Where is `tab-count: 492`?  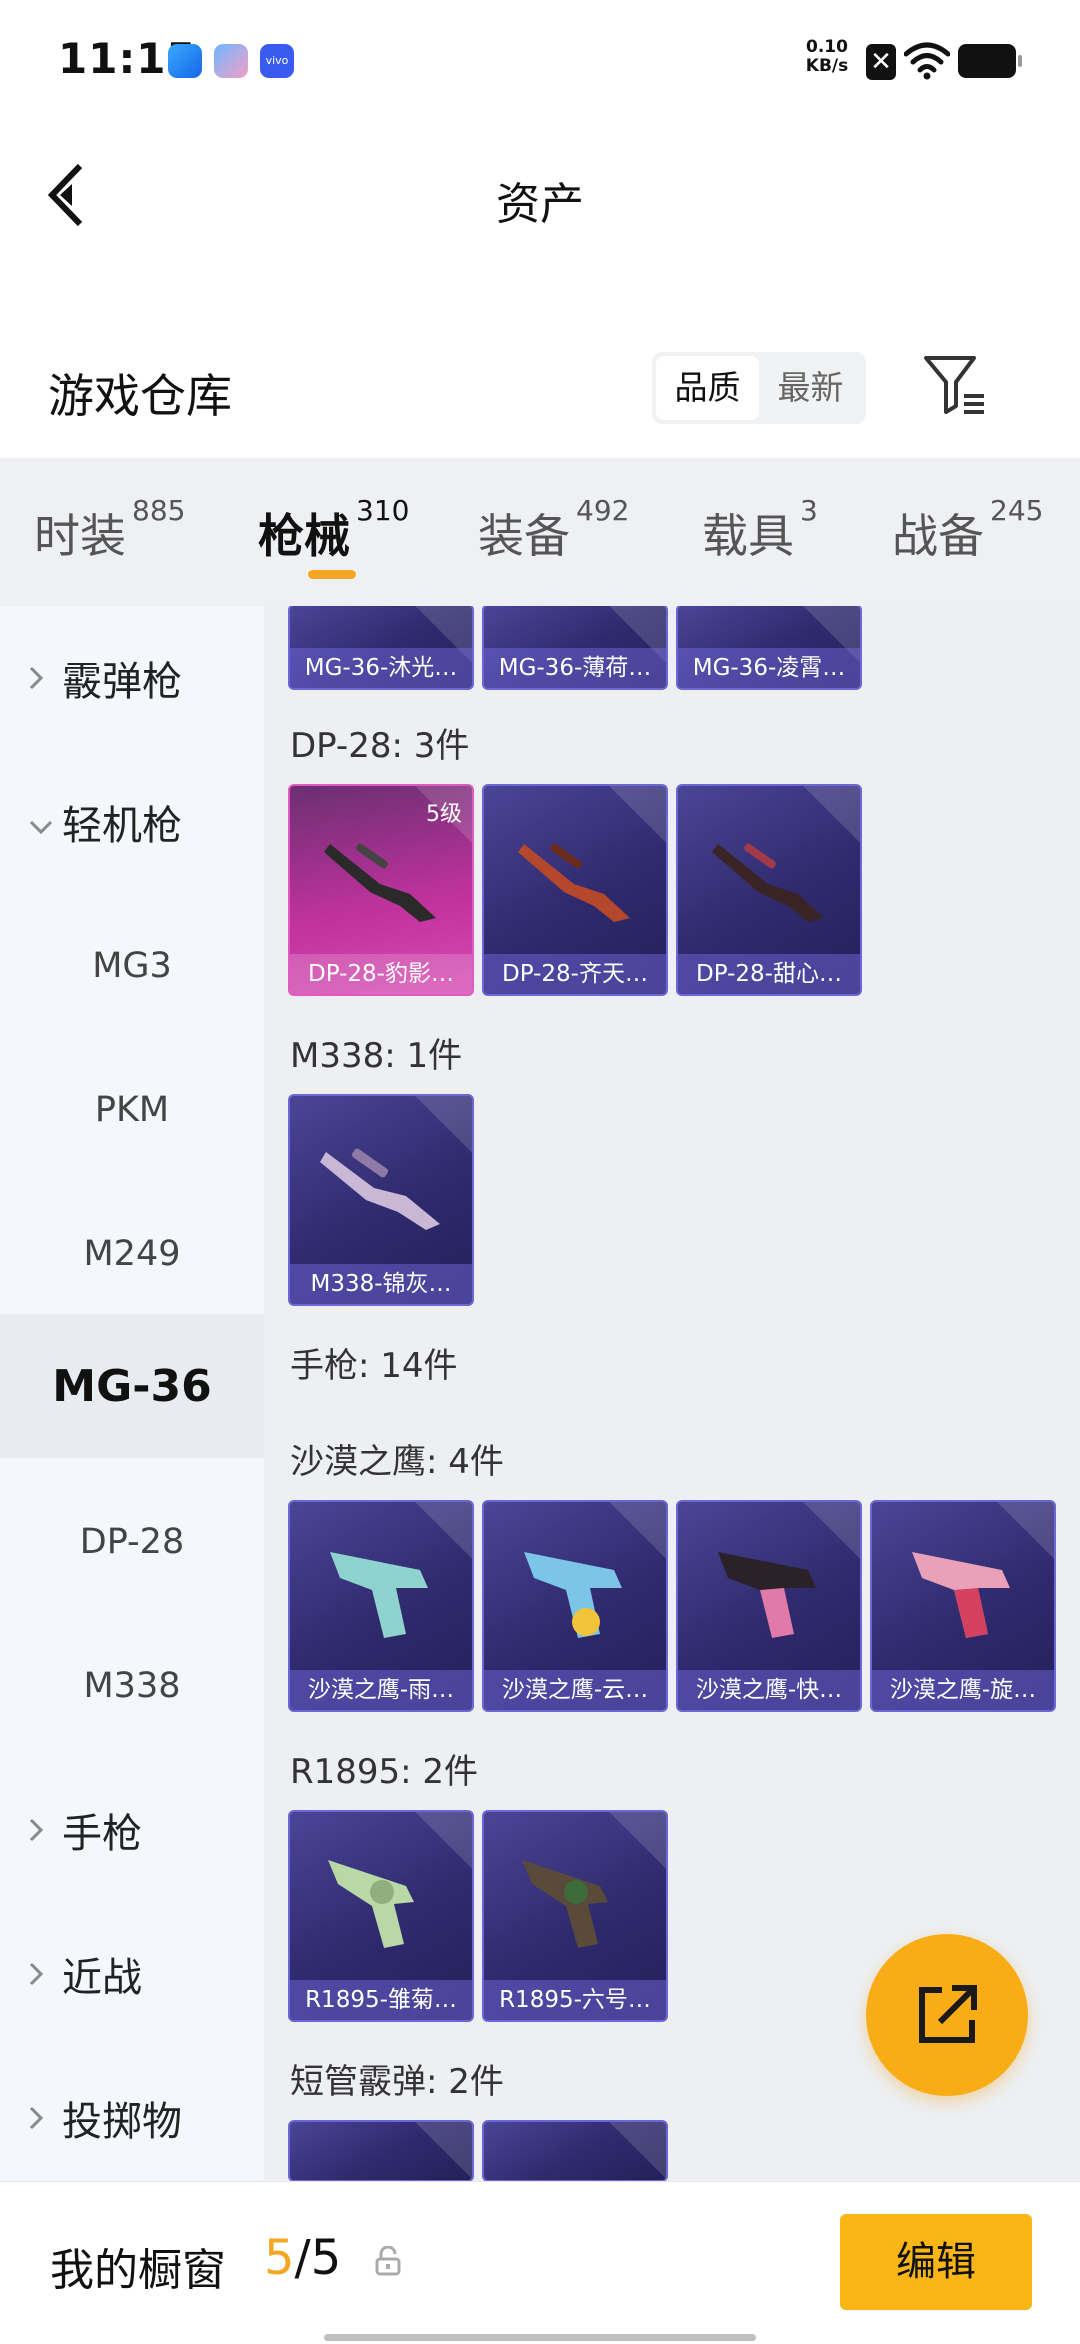
tab-count: 492 is located at coordinates (603, 510).